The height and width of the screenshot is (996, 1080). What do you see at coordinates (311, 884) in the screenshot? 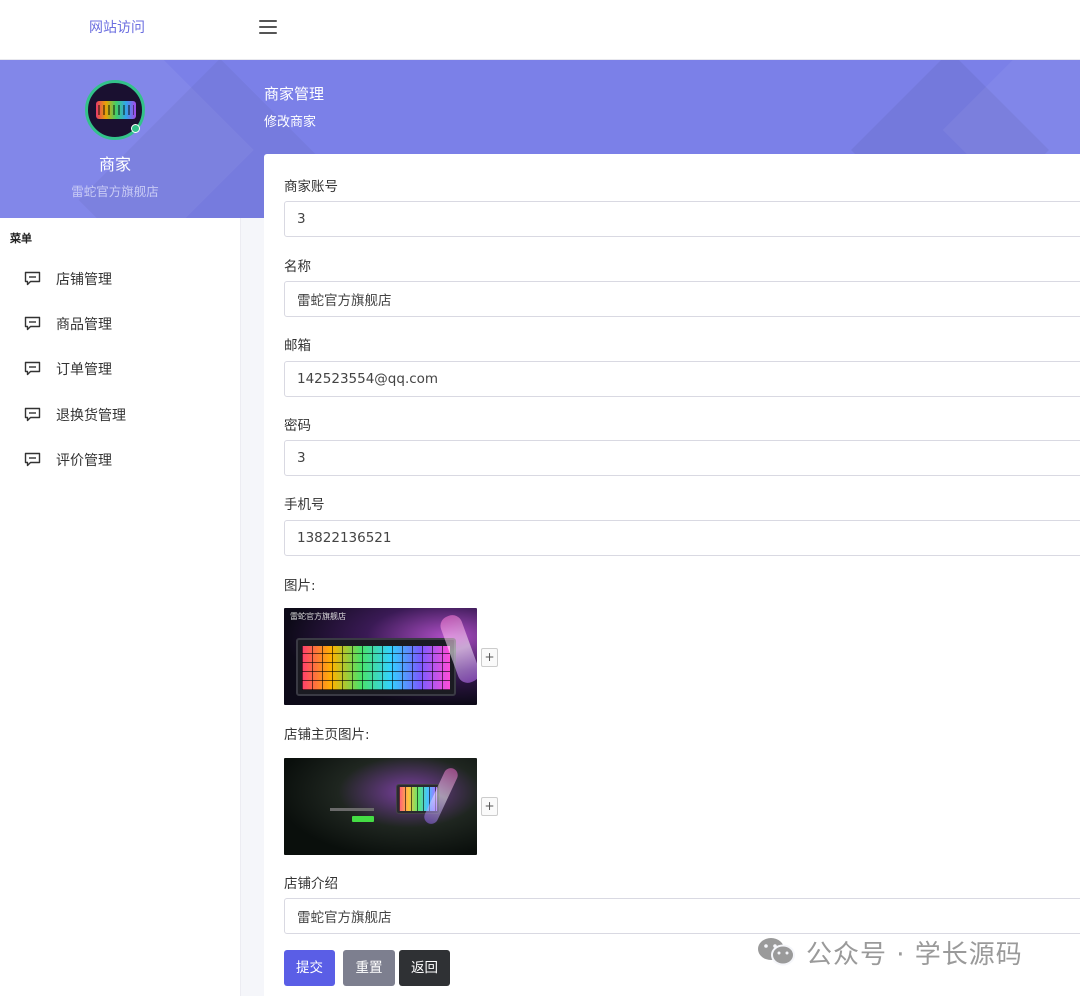
I see `intro-label: 店铺介绍` at bounding box center [311, 884].